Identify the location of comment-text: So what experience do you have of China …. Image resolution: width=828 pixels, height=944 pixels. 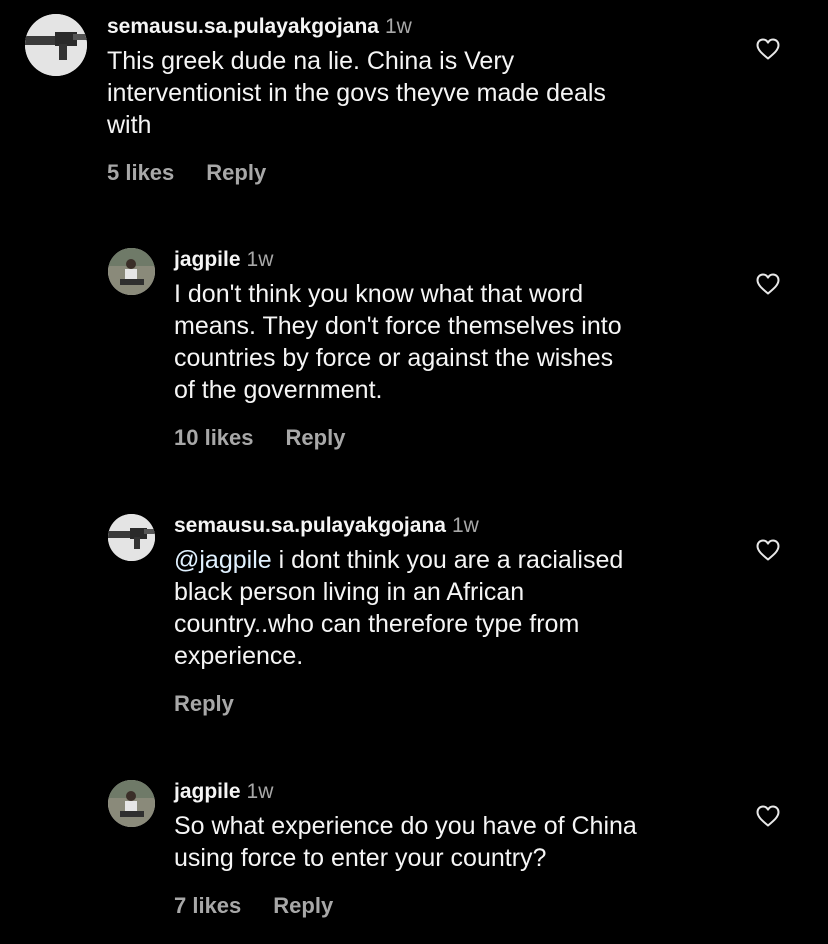
(405, 842).